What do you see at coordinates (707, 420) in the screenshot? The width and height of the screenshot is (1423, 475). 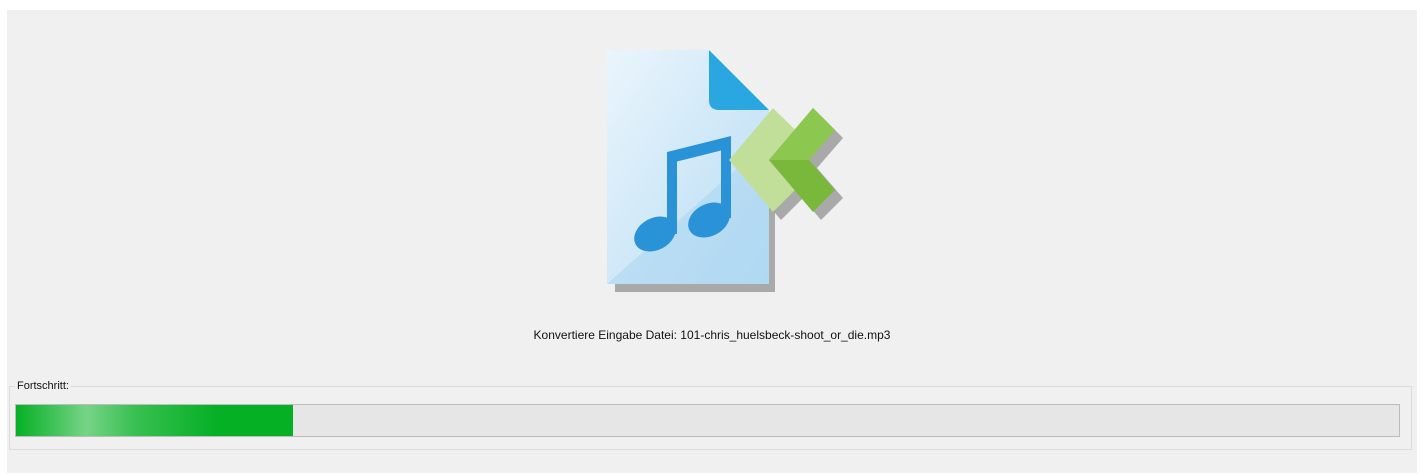 I see `progress-bar` at bounding box center [707, 420].